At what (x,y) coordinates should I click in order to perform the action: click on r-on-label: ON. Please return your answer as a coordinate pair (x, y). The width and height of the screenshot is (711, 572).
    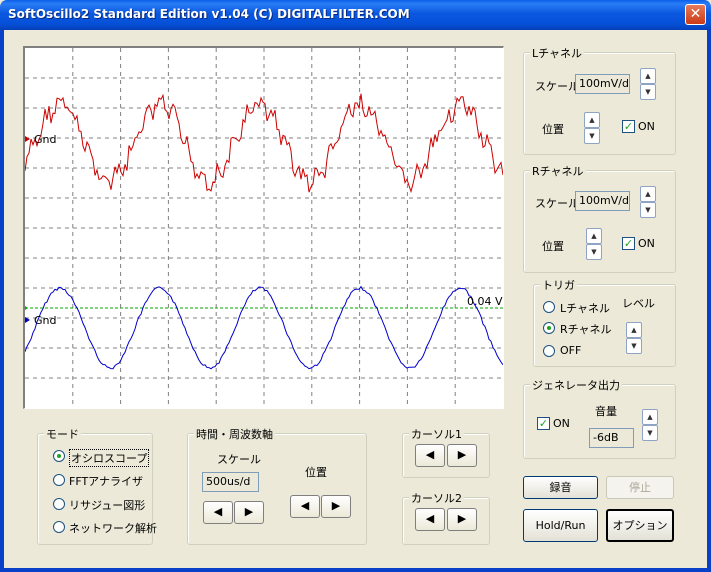
    Looking at the image, I should click on (646, 243).